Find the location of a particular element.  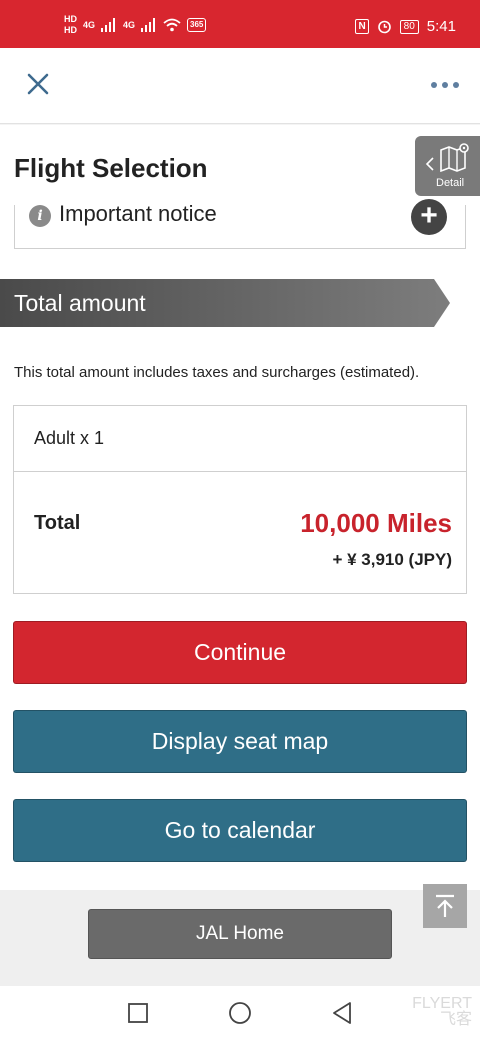

close-icon is located at coordinates (38, 84).